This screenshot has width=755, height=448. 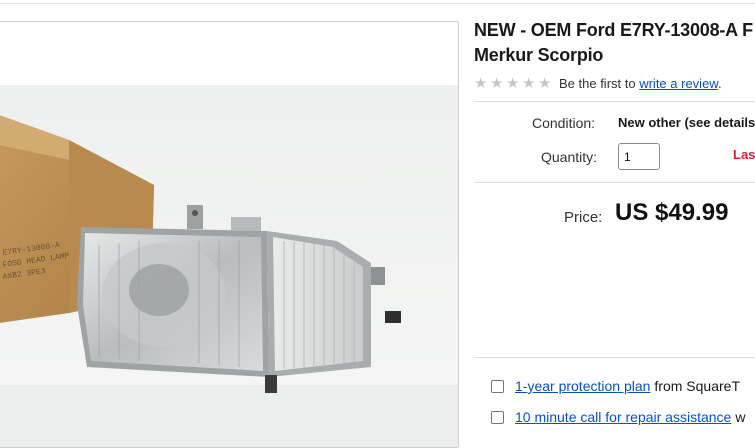 I want to click on repair-call-rest: w, so click(x=740, y=417).